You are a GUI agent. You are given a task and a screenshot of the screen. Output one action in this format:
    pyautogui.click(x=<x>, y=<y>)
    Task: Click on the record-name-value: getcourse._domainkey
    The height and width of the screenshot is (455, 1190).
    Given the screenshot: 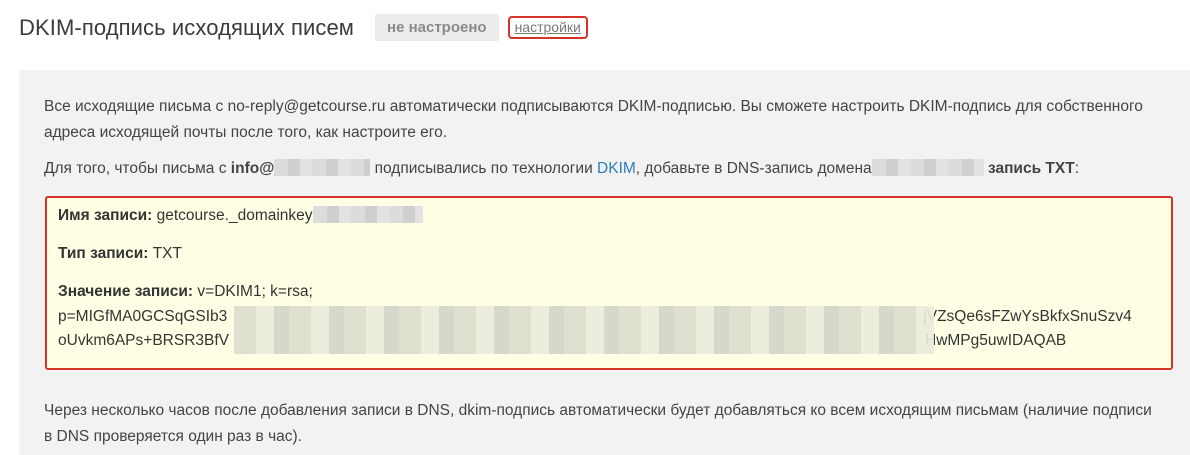 What is the action you would take?
    pyautogui.click(x=234, y=215)
    